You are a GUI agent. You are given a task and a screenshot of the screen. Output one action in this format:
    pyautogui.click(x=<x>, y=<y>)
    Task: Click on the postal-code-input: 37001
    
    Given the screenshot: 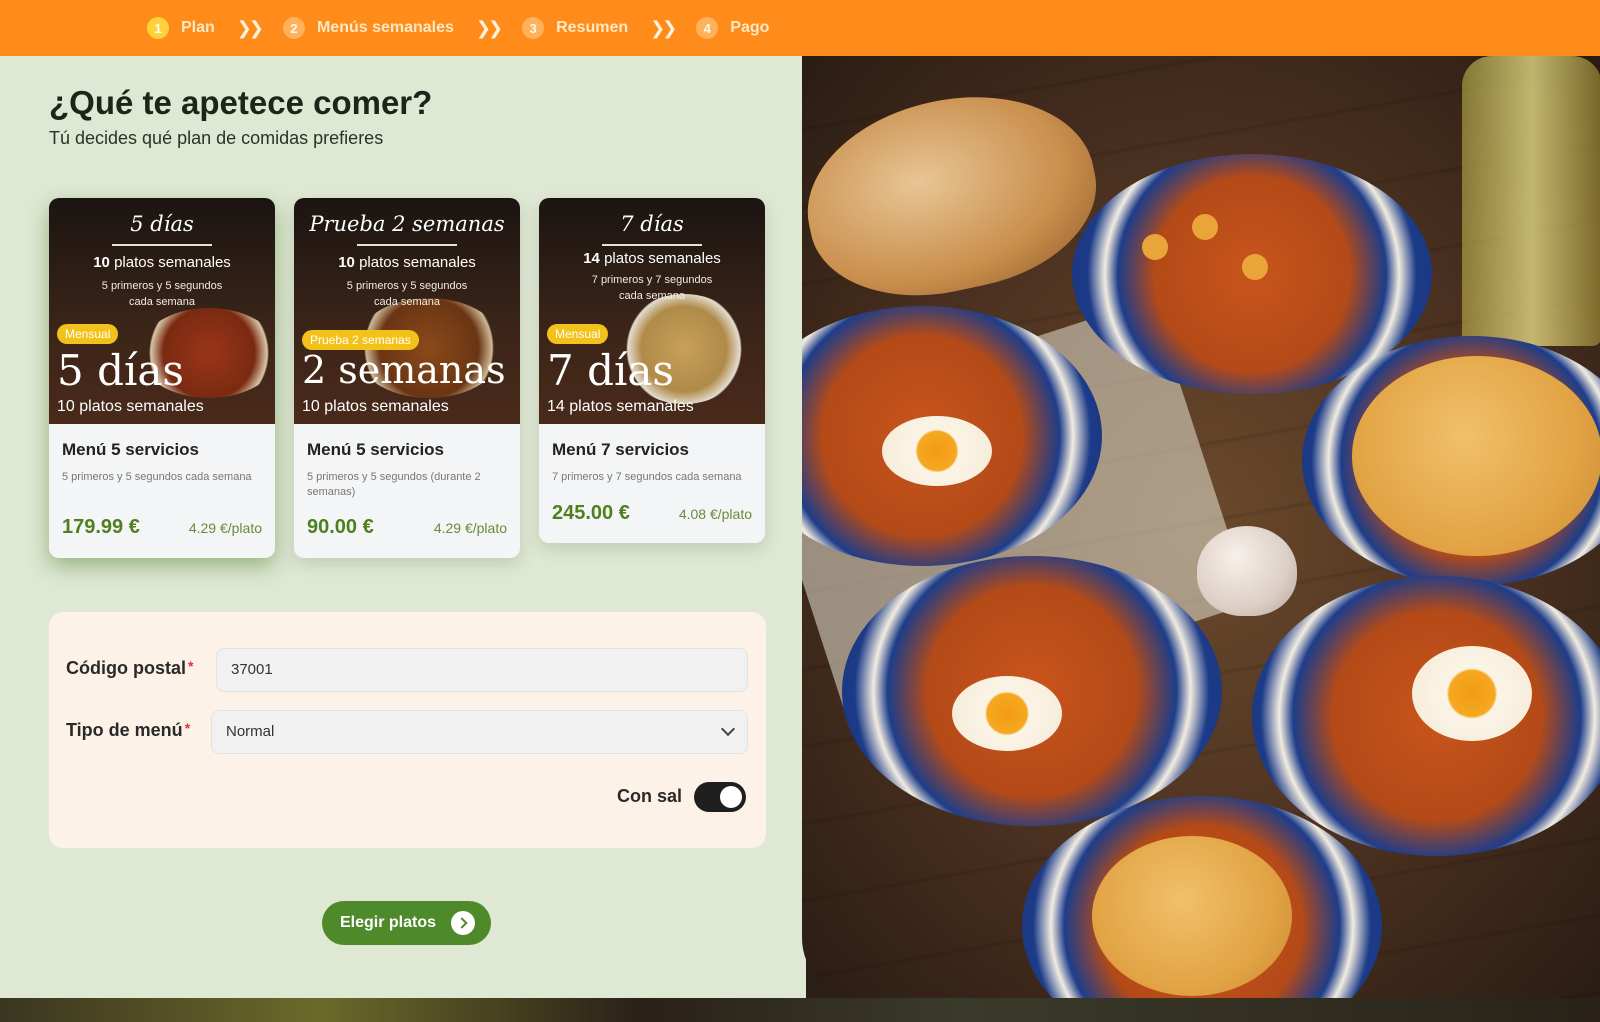 What is the action you would take?
    pyautogui.click(x=482, y=670)
    